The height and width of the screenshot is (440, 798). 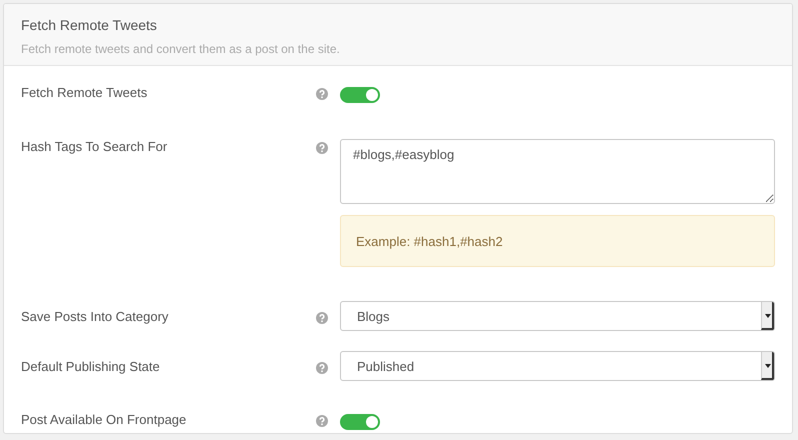 I want to click on dropdown: Blogs, so click(x=557, y=316).